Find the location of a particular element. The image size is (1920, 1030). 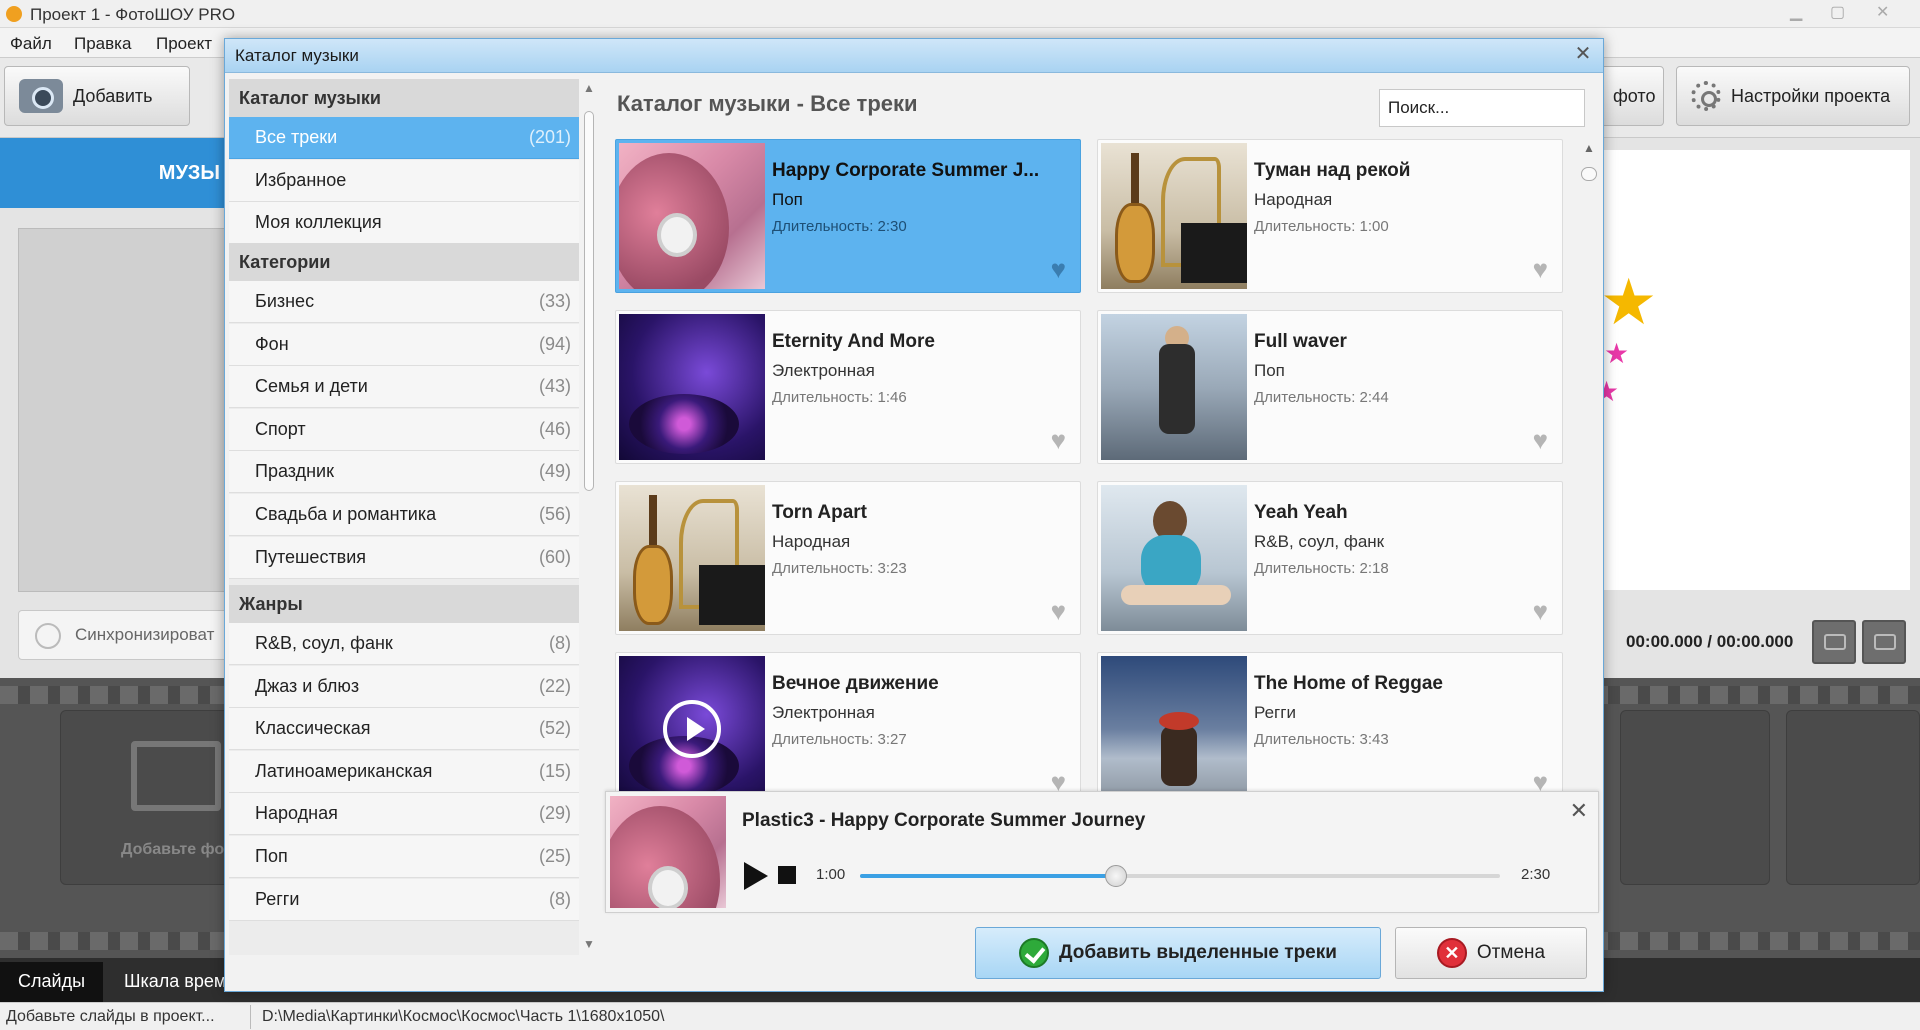

sidebar-category-item: Семья и дети (43) is located at coordinates (404, 387).